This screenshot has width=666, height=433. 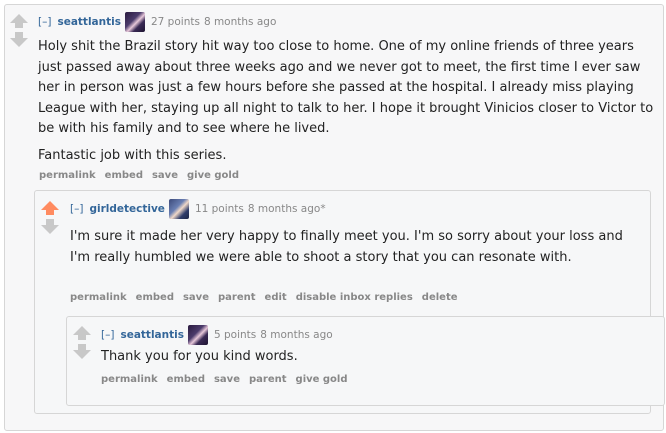 I want to click on author-link: girldetective, so click(x=126, y=209).